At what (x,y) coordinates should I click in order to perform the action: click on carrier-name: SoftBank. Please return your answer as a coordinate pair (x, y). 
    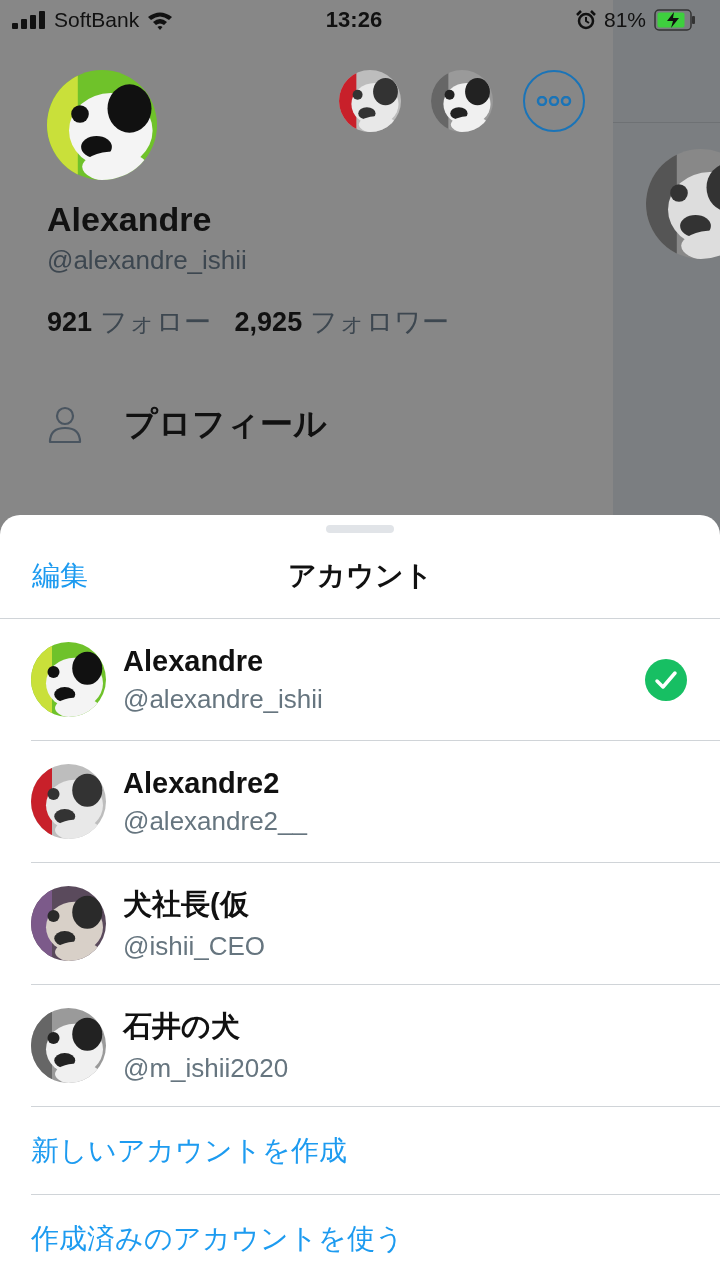
    Looking at the image, I should click on (97, 20).